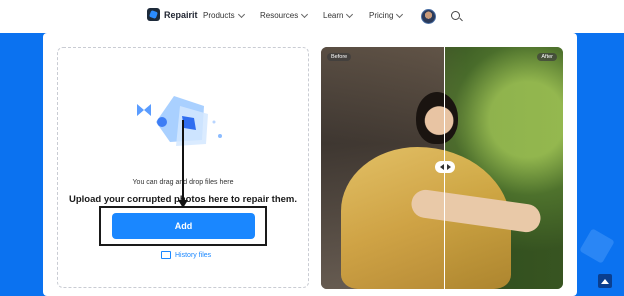  I want to click on search-icon, so click(455, 15).